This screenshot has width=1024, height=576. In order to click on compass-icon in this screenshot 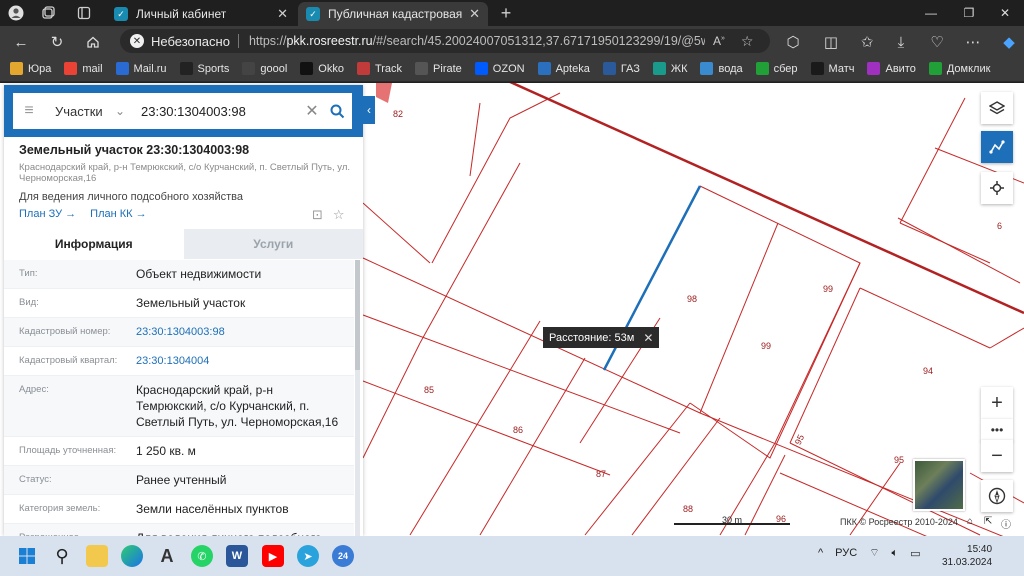, I will do `click(997, 496)`.